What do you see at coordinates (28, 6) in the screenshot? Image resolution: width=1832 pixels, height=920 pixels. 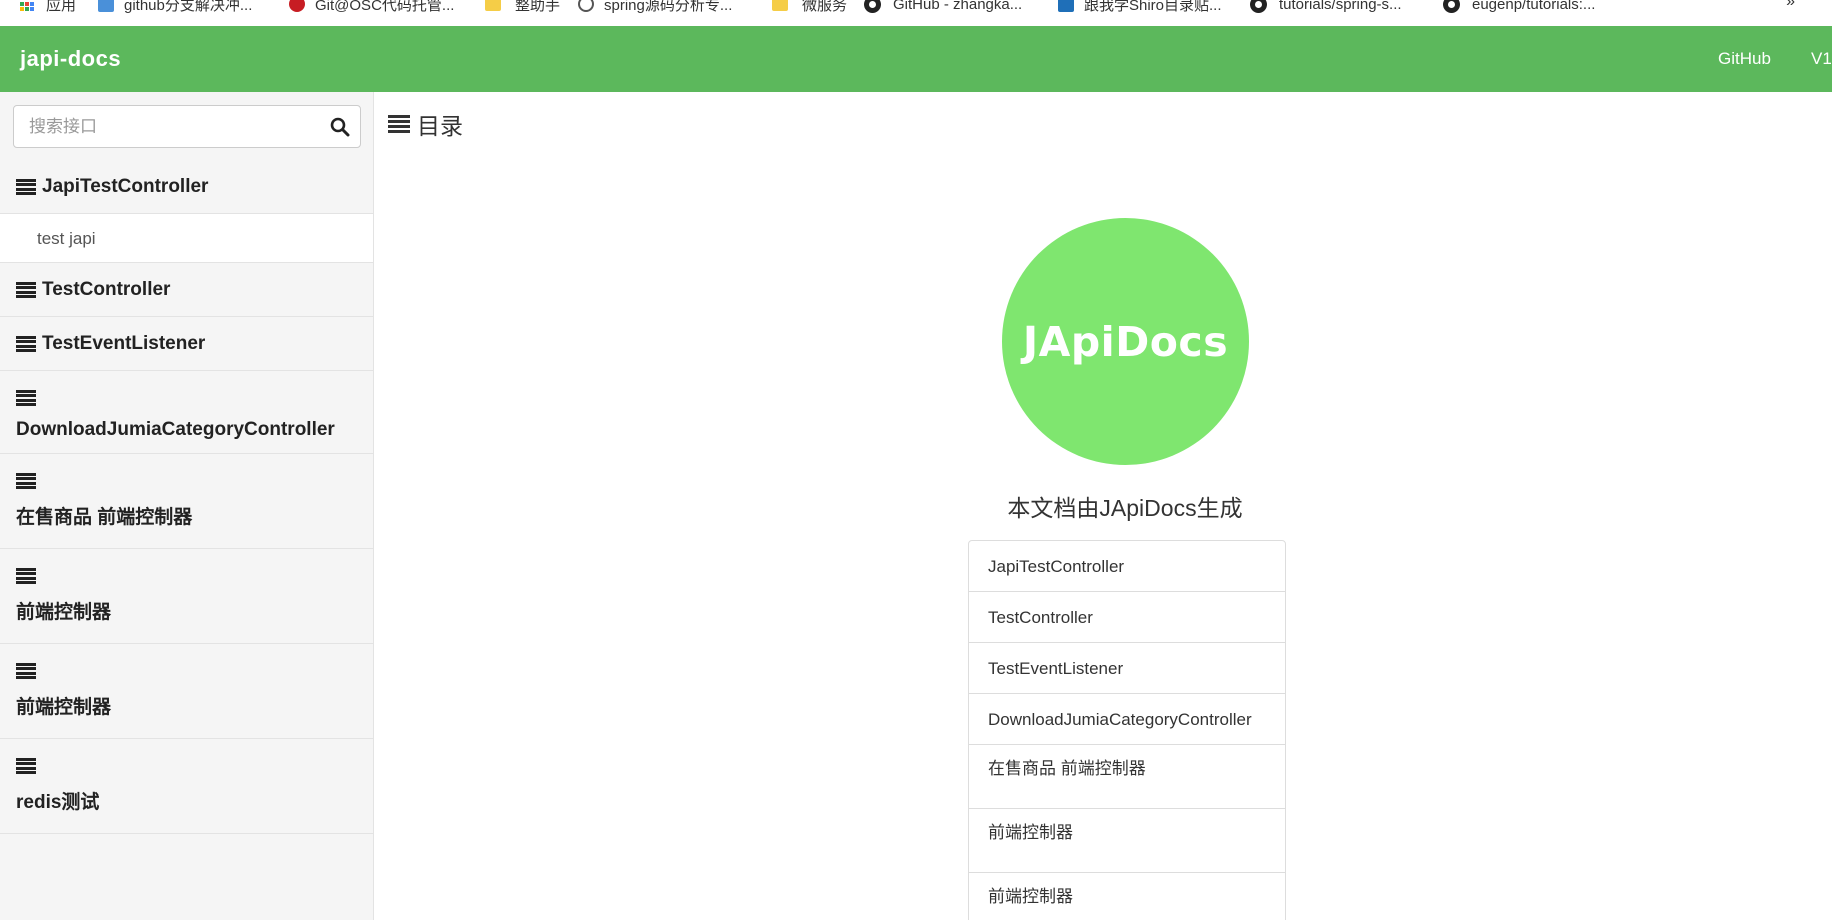 I see `apps-grid-icon` at bounding box center [28, 6].